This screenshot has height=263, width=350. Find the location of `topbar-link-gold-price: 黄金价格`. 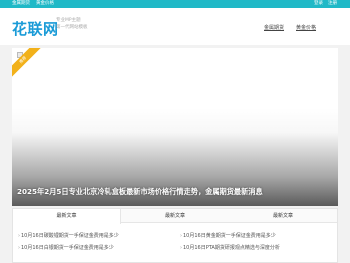

topbar-link-gold-price: 黄金价格 is located at coordinates (45, 4).